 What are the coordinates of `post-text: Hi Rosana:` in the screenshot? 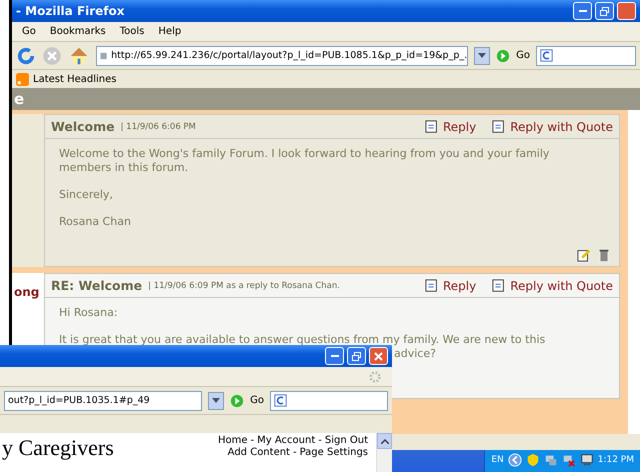 It's located at (89, 313).